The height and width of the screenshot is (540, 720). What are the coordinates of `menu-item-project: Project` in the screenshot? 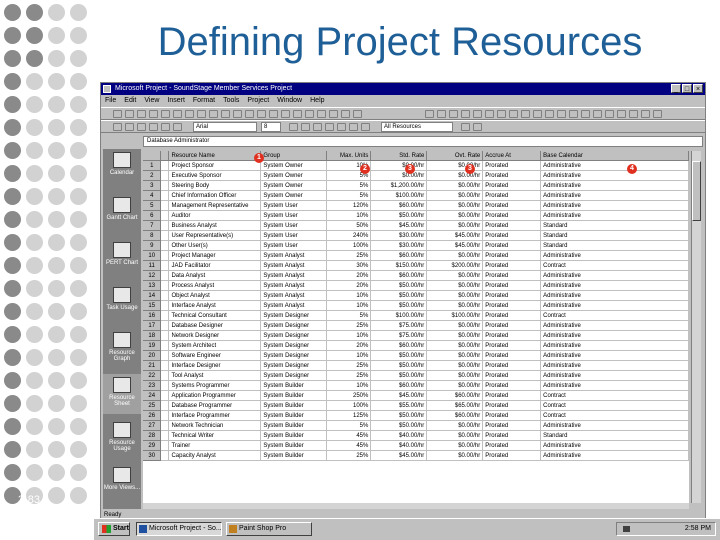 It's located at (258, 101).